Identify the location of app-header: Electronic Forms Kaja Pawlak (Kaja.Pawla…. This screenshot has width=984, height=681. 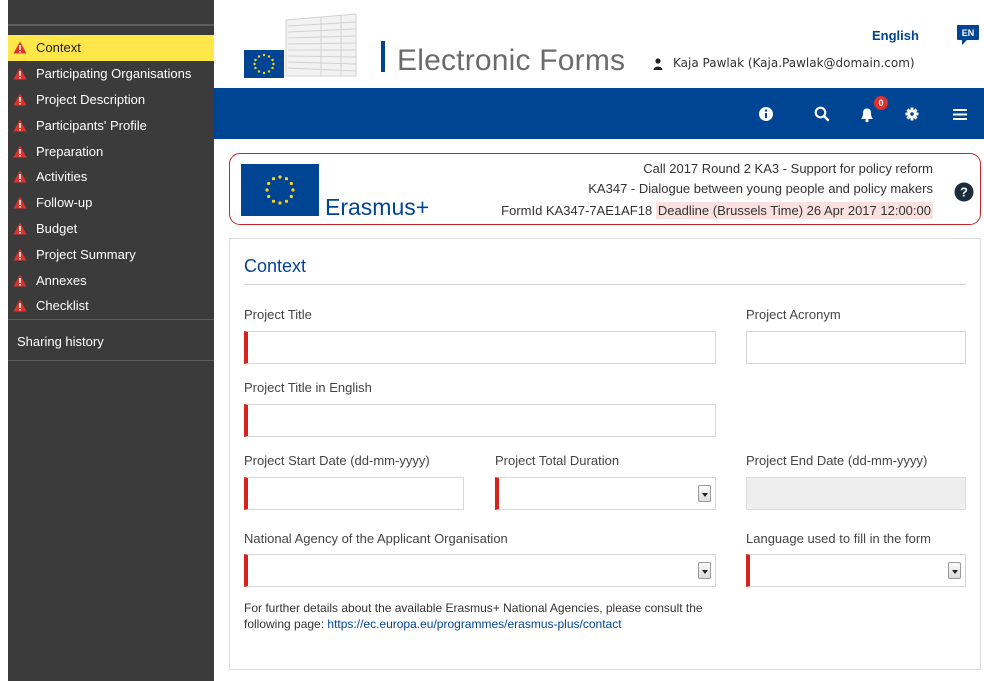
(599, 44).